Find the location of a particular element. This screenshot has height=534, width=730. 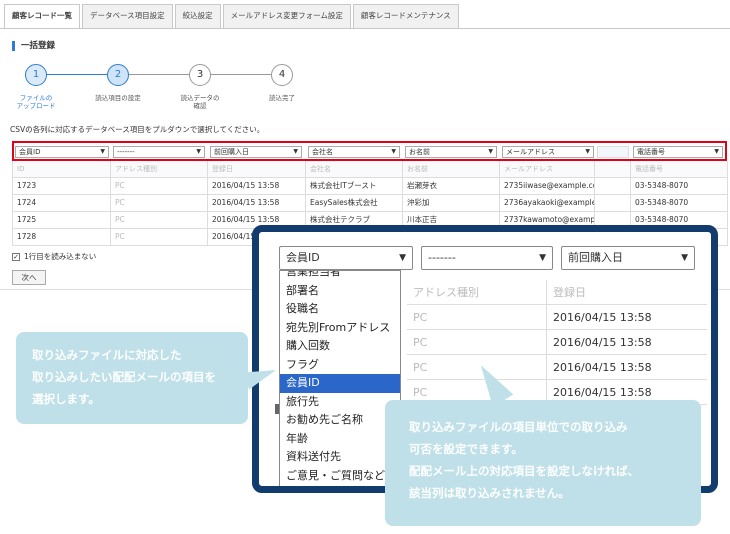

step-3: 3 is located at coordinates (200, 75).